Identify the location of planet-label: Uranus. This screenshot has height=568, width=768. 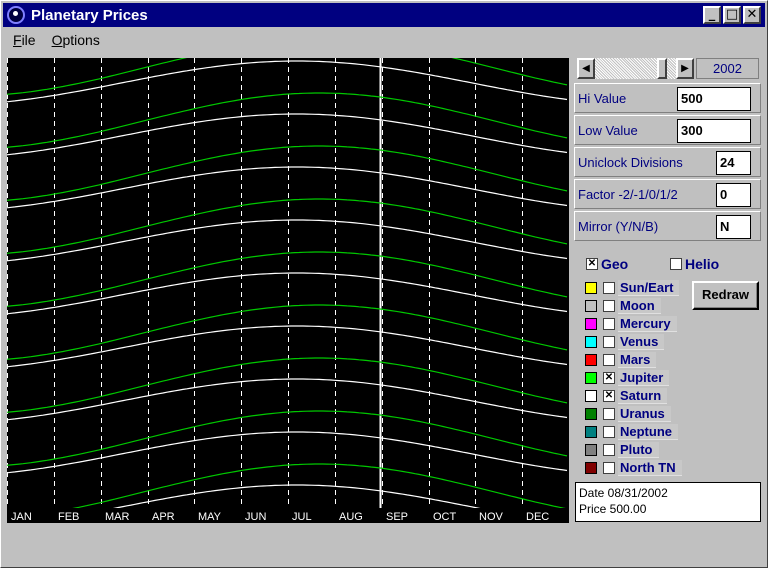
(644, 414).